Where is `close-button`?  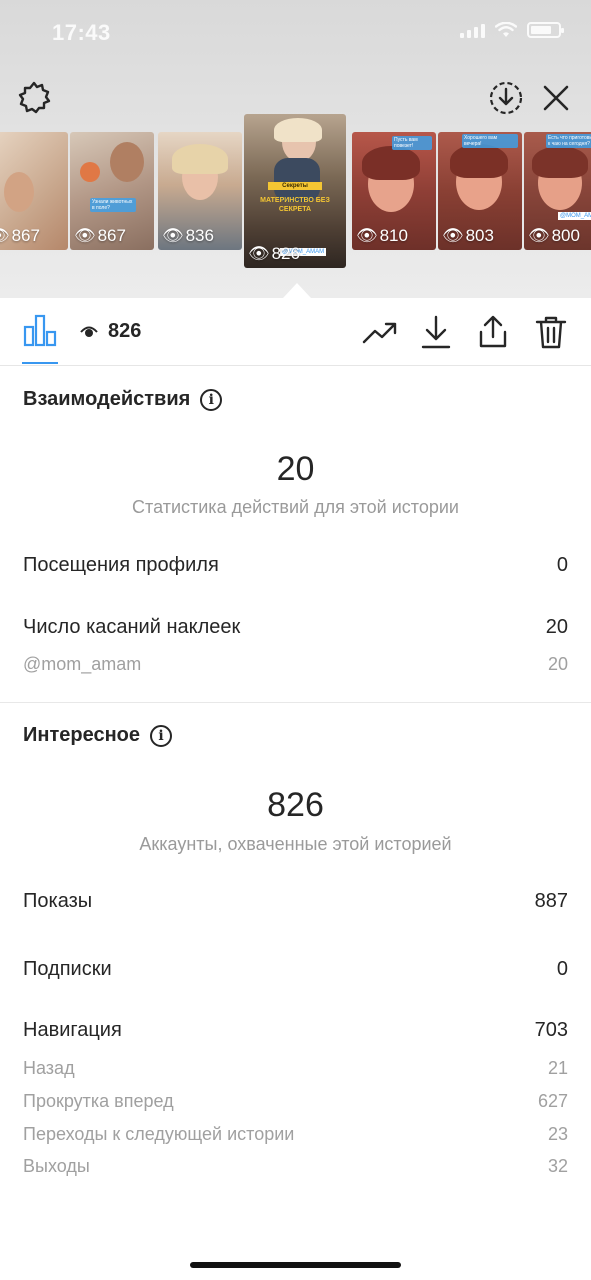
close-button is located at coordinates (556, 98).